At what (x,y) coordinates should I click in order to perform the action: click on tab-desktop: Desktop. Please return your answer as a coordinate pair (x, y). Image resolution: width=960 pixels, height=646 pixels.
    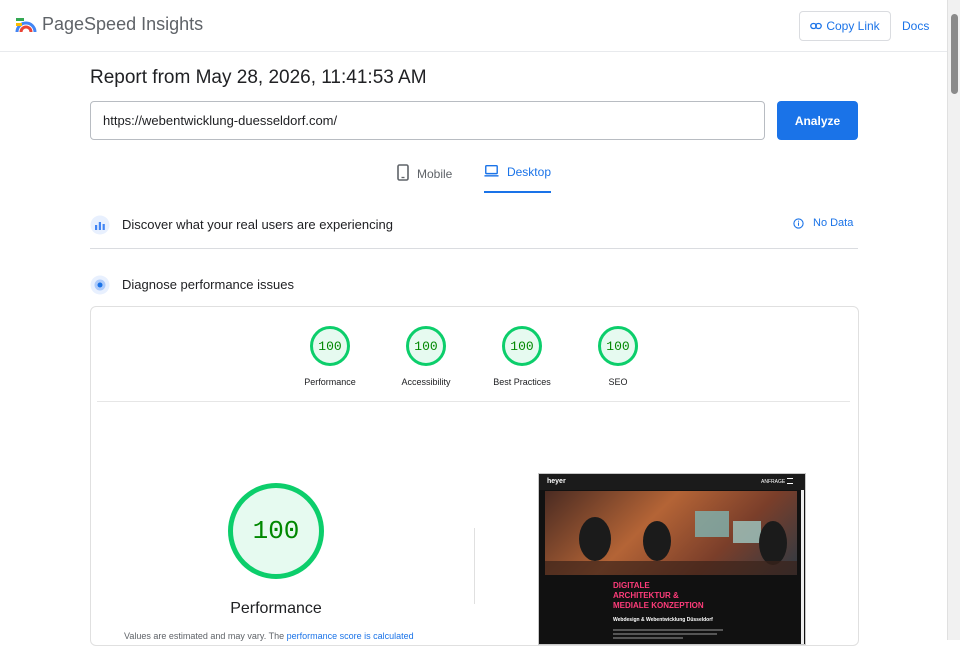
    Looking at the image, I should click on (517, 178).